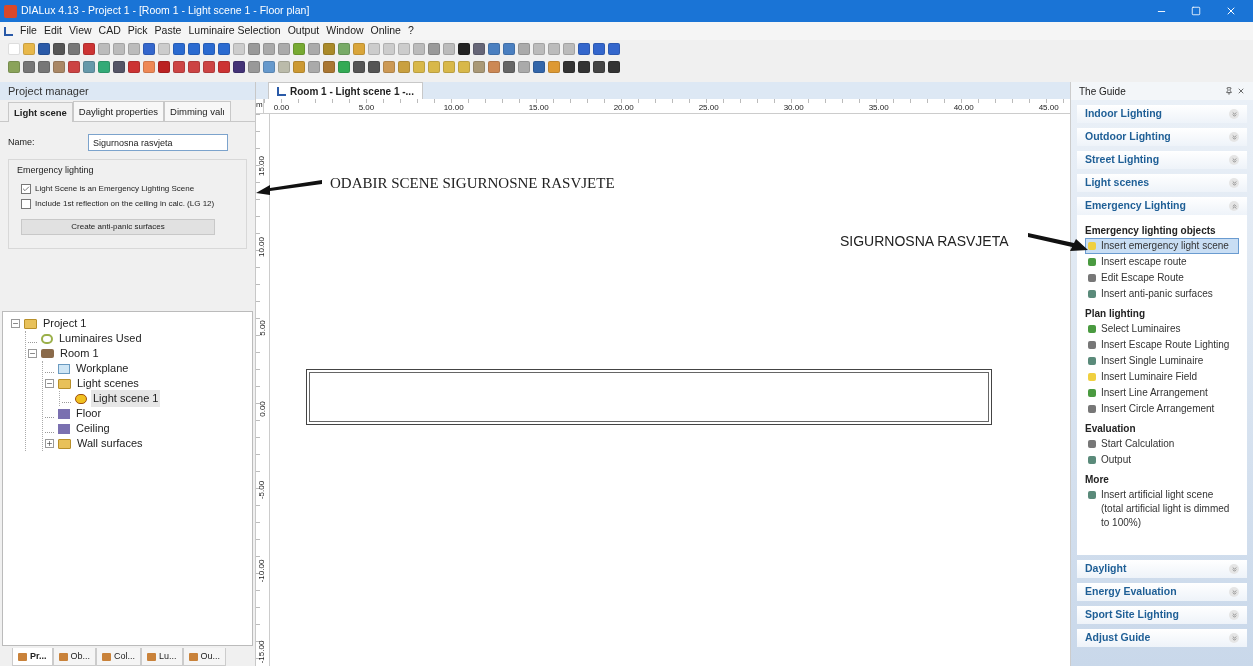 This screenshot has width=1253, height=666. Describe the element at coordinates (80, 31) in the screenshot. I see `menu-item: View` at that location.